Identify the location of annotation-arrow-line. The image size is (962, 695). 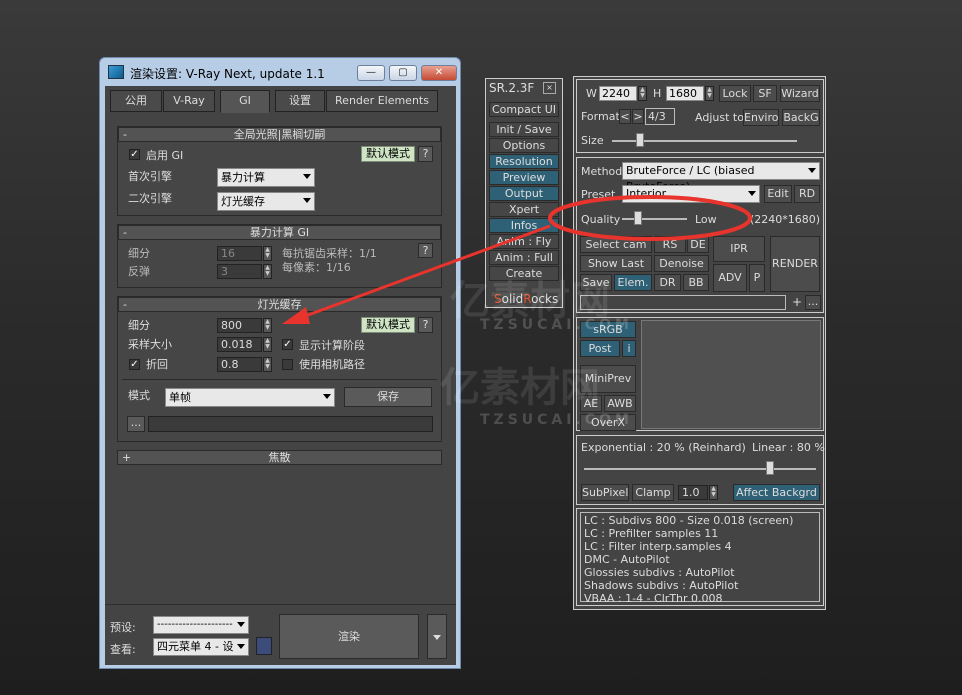
(425, 272).